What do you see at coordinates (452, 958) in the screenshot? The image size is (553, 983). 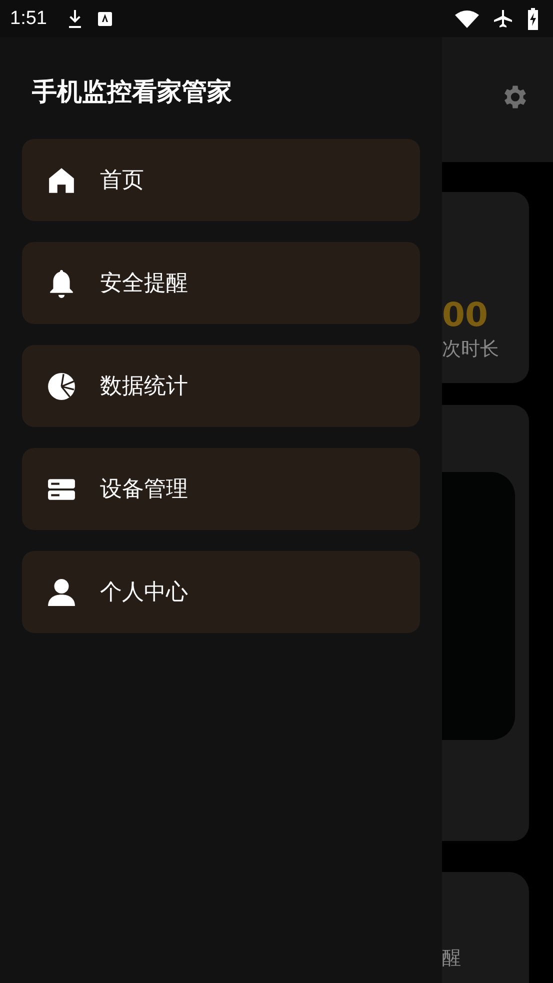 I see `card-label: 醒` at bounding box center [452, 958].